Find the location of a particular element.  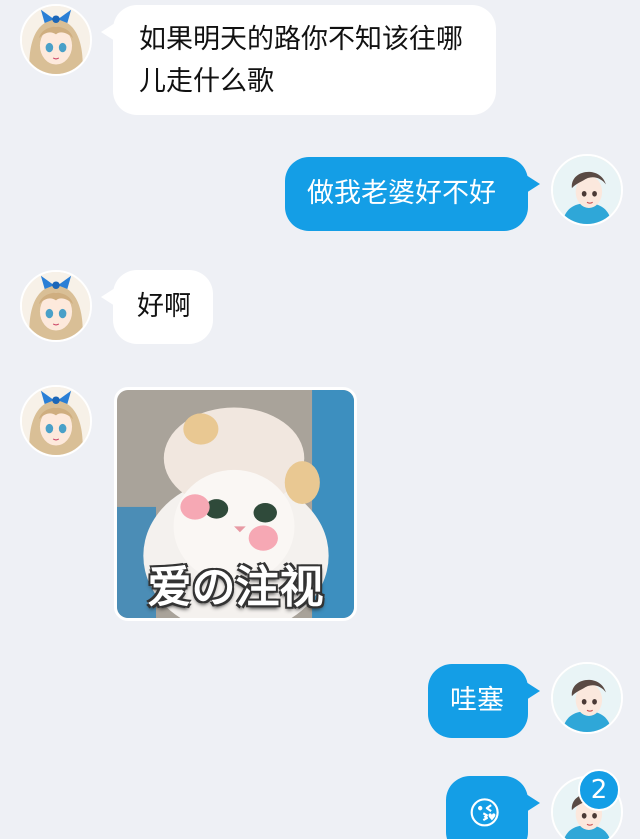

message-bubble-incoming: 如果明天的路你不知该往哪儿走什么歌 is located at coordinates (298, 60).